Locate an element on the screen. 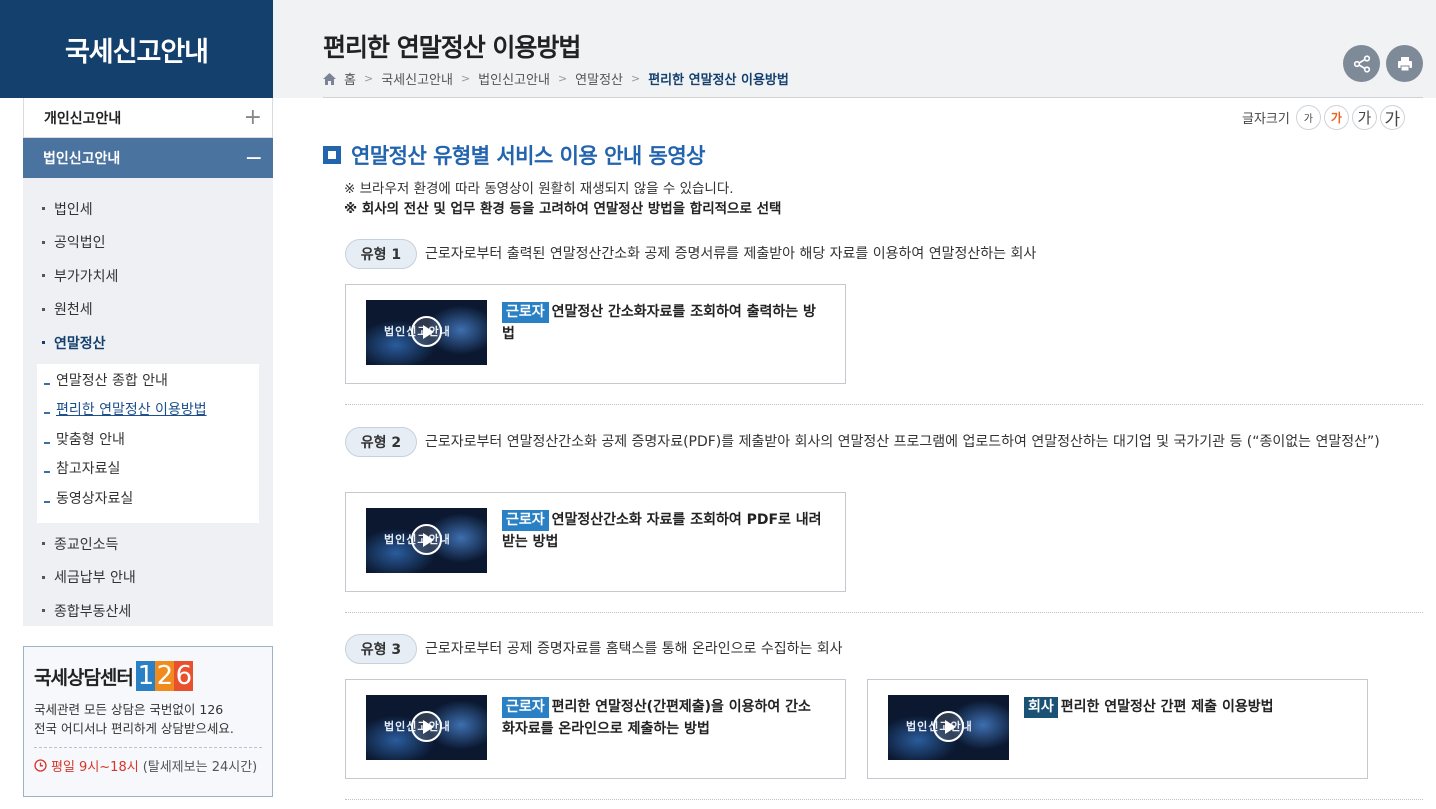 Image resolution: width=1436 pixels, height=809 pixels. page-title: 편리한 연말정산 이용방법 is located at coordinates (452, 47).